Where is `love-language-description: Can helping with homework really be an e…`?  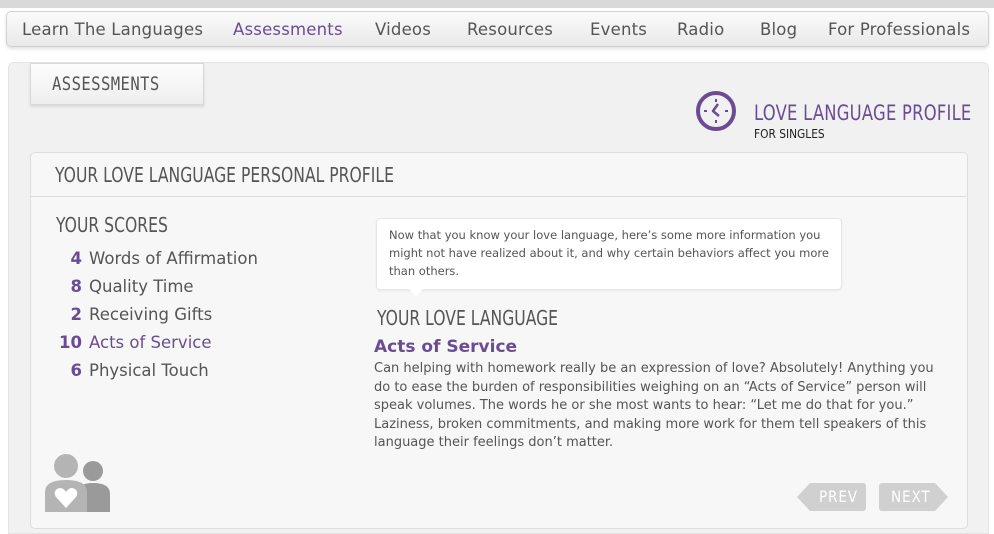 love-language-description: Can helping with homework really be an e… is located at coordinates (654, 405).